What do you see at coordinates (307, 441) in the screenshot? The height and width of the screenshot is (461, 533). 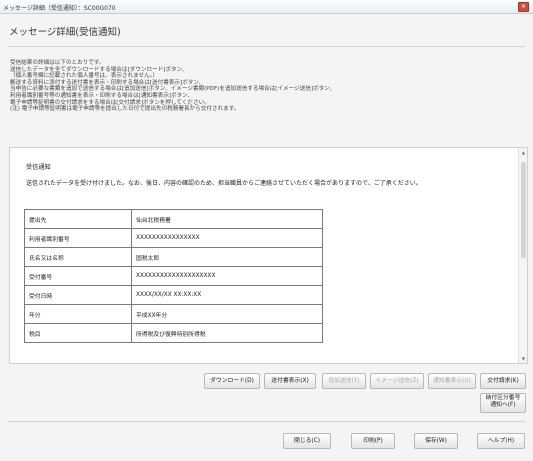 I see `close-button: 閉じる(C)` at bounding box center [307, 441].